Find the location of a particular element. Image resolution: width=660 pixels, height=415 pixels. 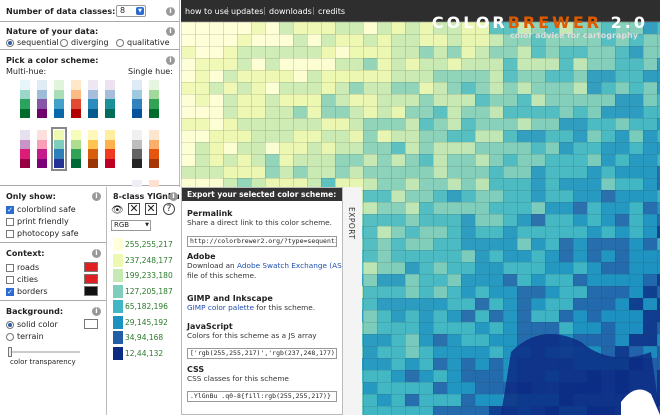

nature-option-diverging: diverging is located at coordinates (84, 42).